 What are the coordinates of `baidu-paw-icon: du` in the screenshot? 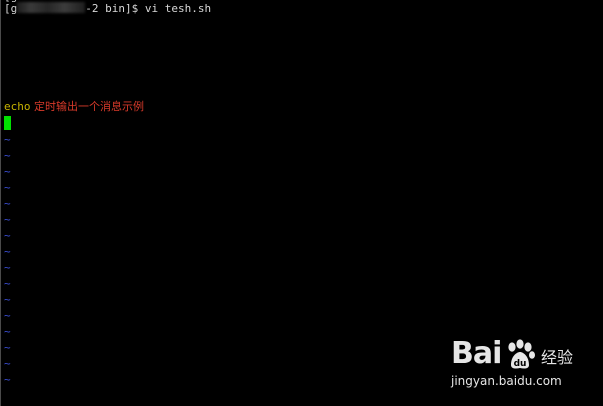 It's located at (521, 354).